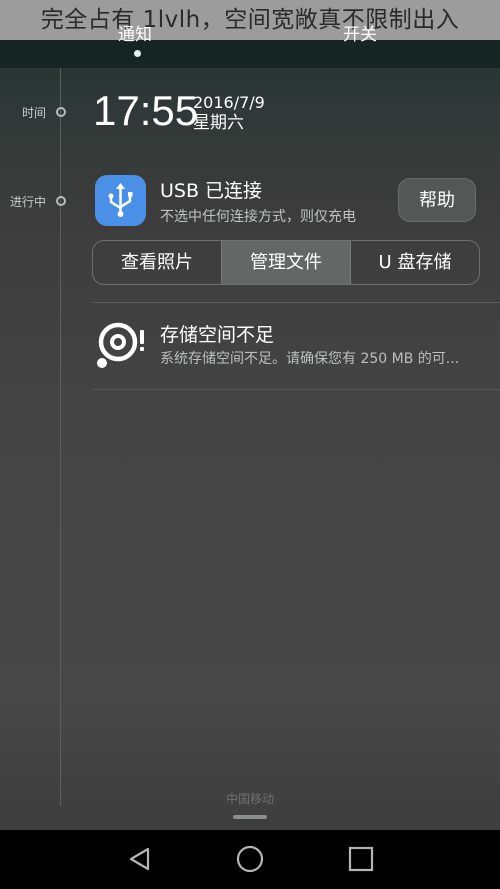  I want to click on navigation-bar, so click(250, 859).